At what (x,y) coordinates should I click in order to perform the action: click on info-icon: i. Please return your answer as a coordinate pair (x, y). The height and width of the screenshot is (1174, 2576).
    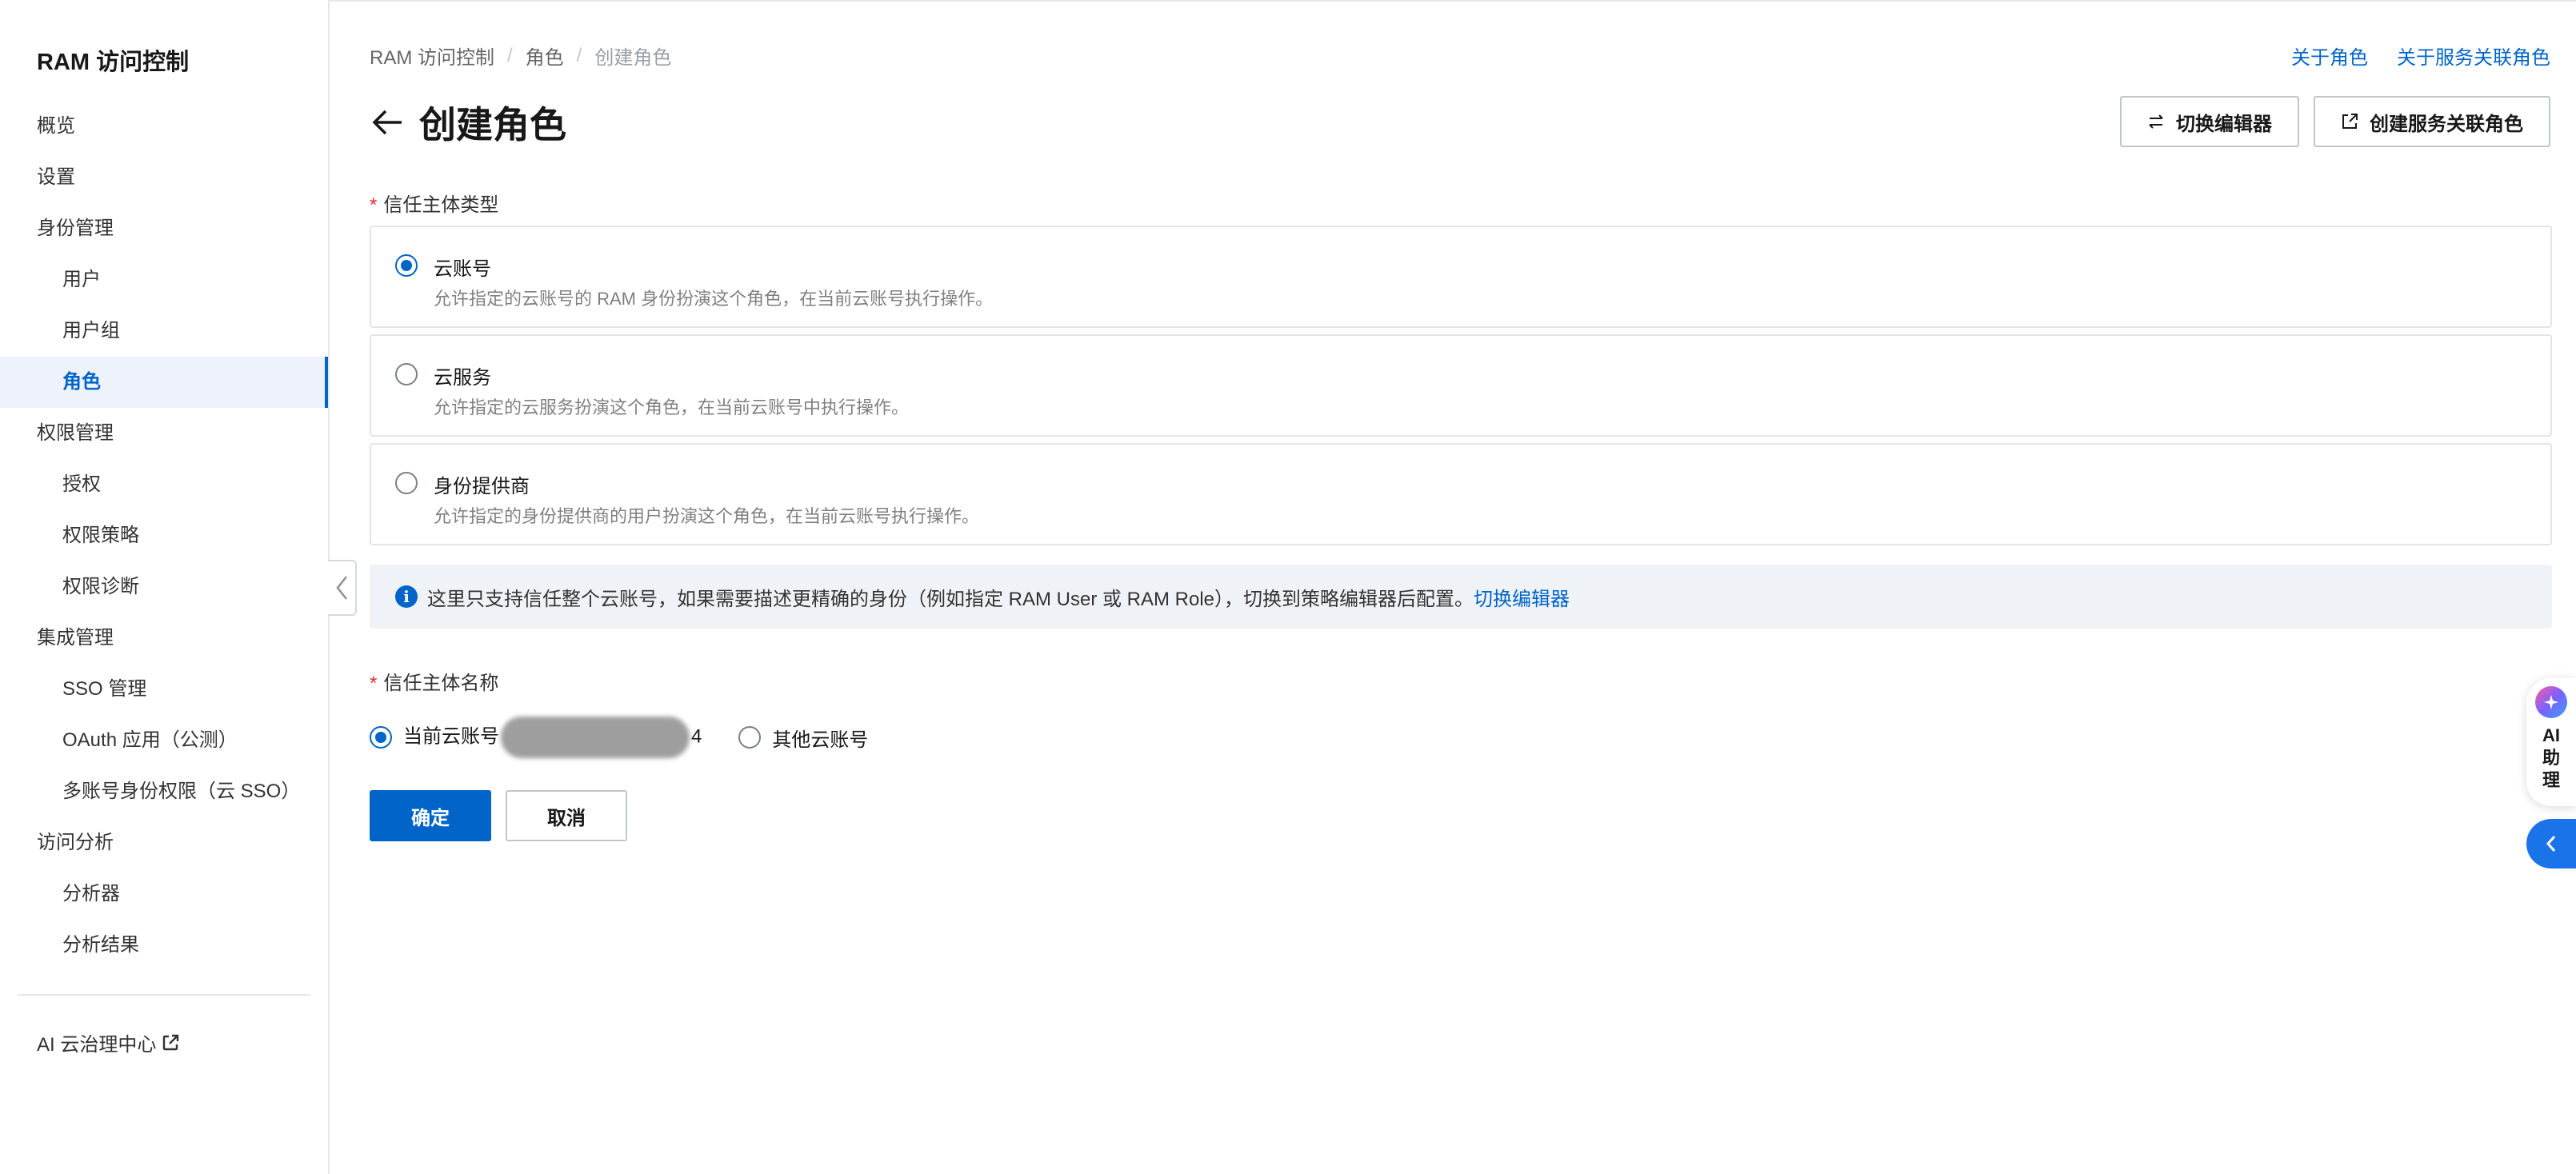
    Looking at the image, I should click on (406, 597).